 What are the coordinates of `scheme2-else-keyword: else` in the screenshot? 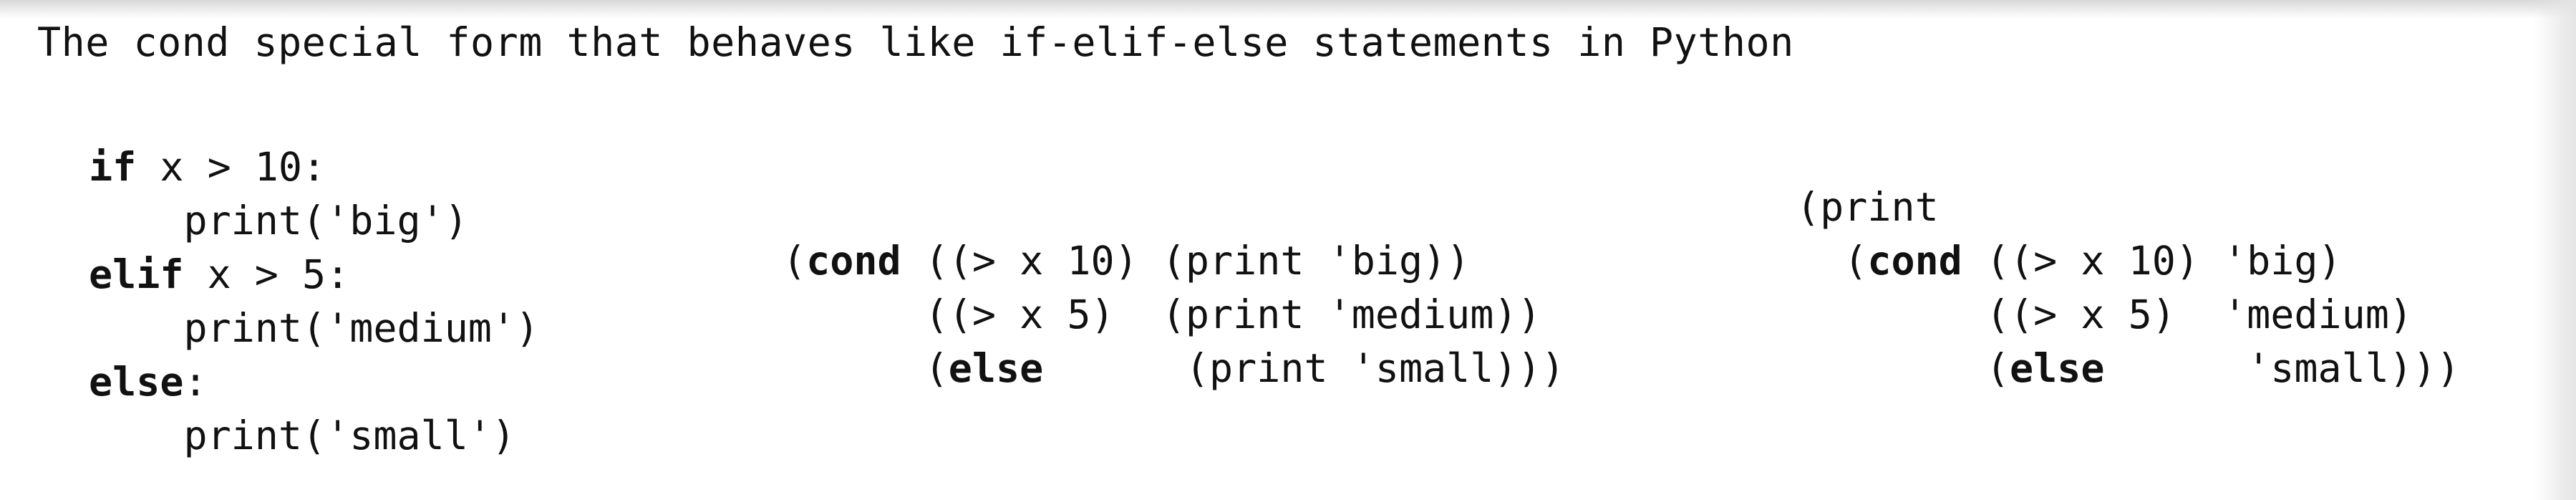 It's located at (2057, 368).